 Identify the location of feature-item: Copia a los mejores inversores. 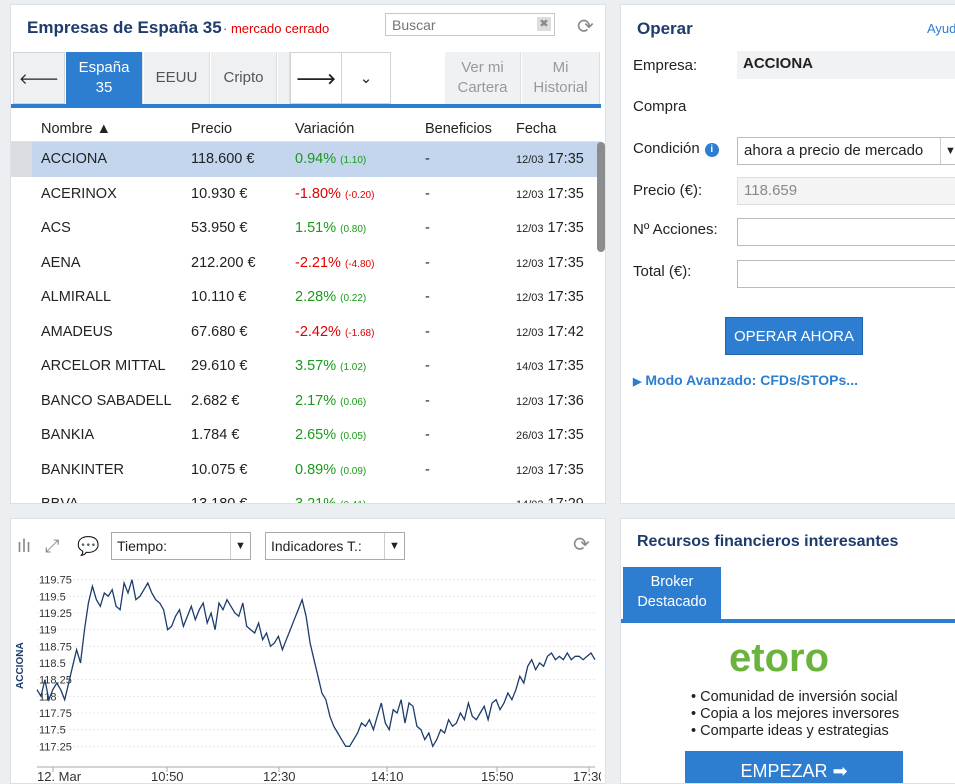
(795, 714).